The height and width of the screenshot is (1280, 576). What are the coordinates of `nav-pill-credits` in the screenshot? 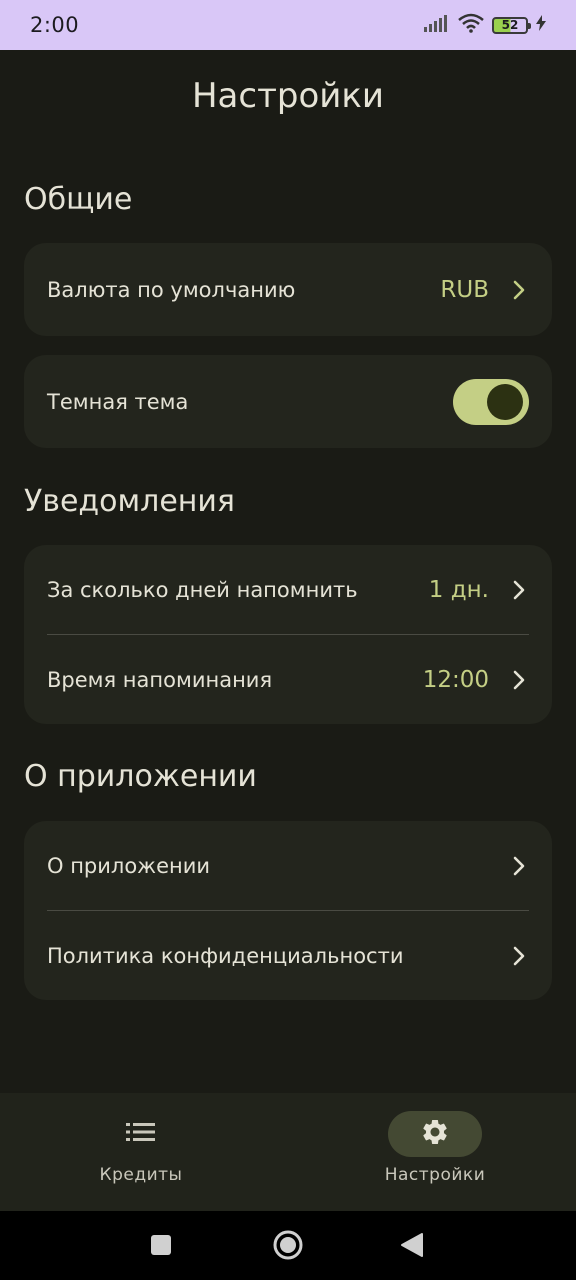 It's located at (141, 1134).